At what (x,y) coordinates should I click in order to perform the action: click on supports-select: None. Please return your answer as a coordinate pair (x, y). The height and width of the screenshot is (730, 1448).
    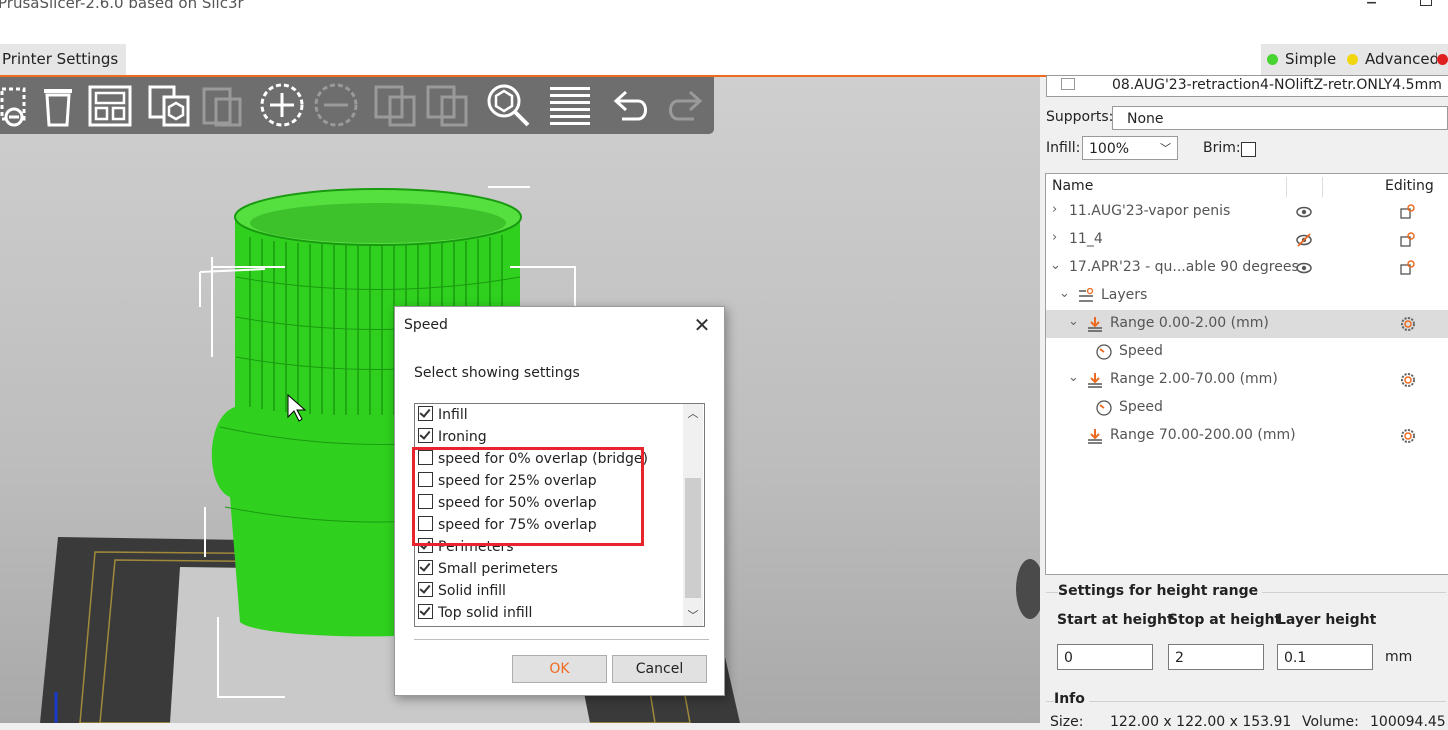
    Looking at the image, I should click on (1280, 118).